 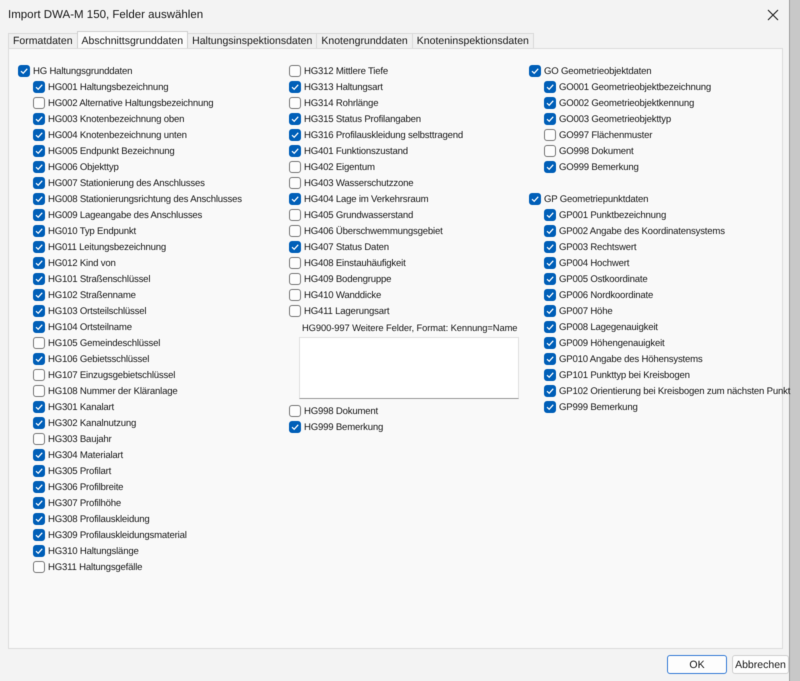 I want to click on checkbox-option: GP001 Punktbezeichnung, so click(x=659, y=215).